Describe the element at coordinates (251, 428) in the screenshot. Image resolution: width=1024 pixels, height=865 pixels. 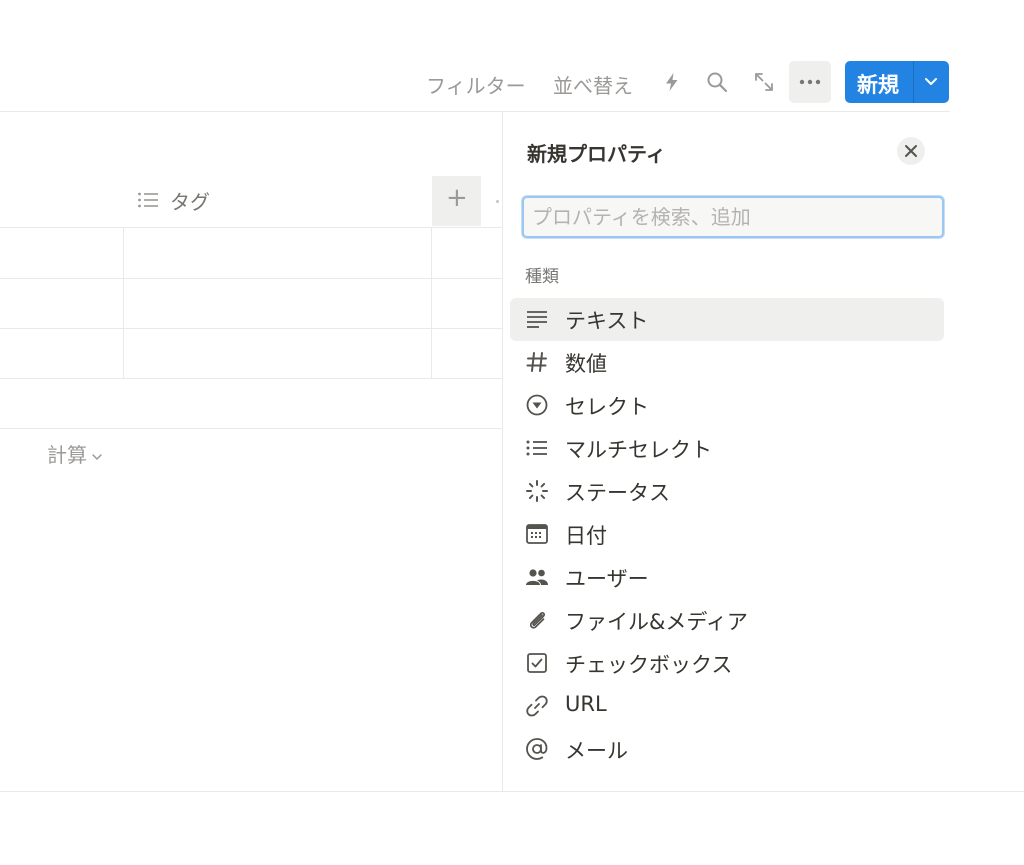
I see `table-footer-divider` at that location.